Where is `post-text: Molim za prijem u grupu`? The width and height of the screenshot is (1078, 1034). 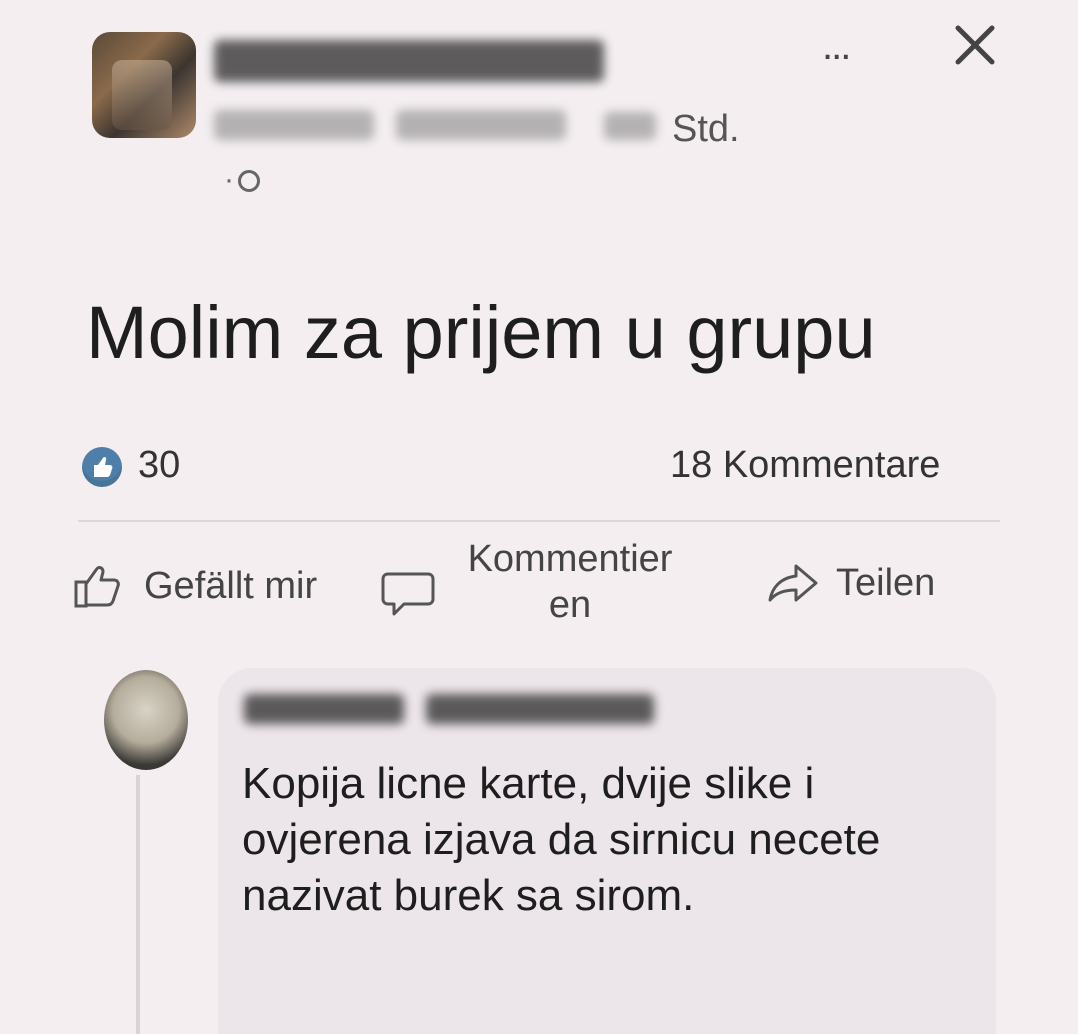
post-text: Molim za prijem u grupu is located at coordinates (481, 332).